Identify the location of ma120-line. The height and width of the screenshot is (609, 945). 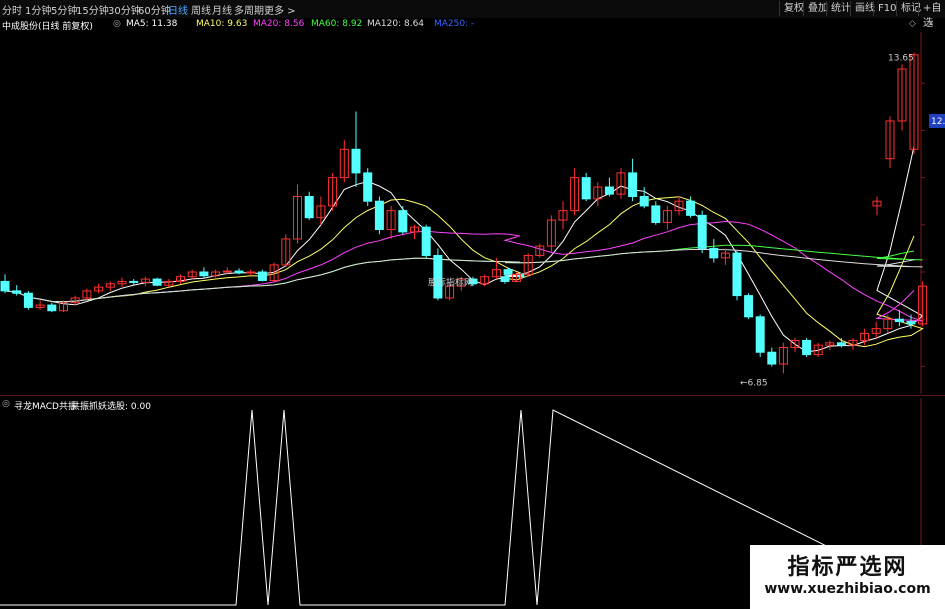
(463, 275).